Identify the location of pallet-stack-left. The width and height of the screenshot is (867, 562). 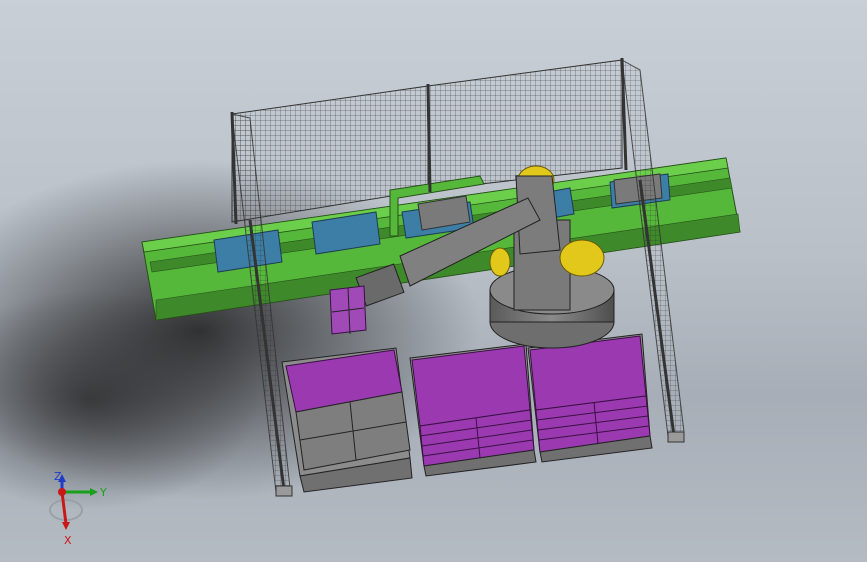
(347, 420).